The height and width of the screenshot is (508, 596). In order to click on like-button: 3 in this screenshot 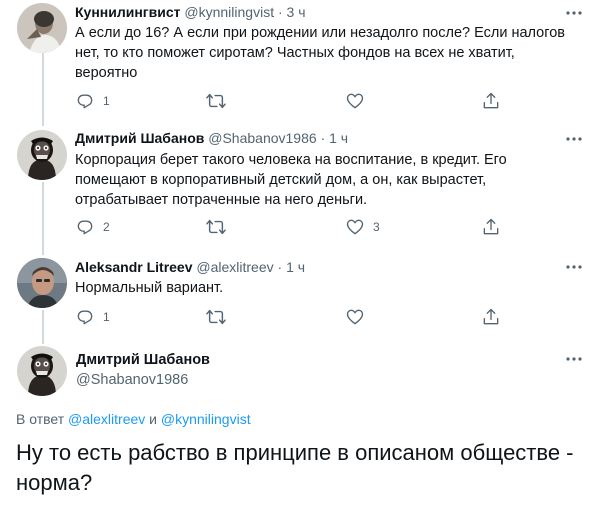, I will do `click(362, 227)`.